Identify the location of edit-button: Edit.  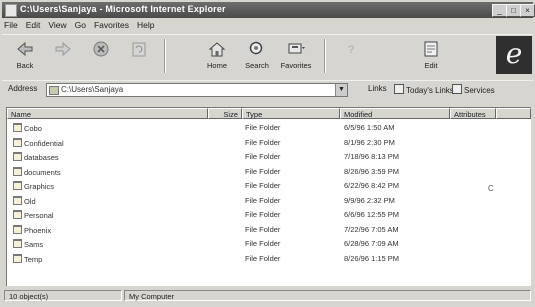
(431, 56).